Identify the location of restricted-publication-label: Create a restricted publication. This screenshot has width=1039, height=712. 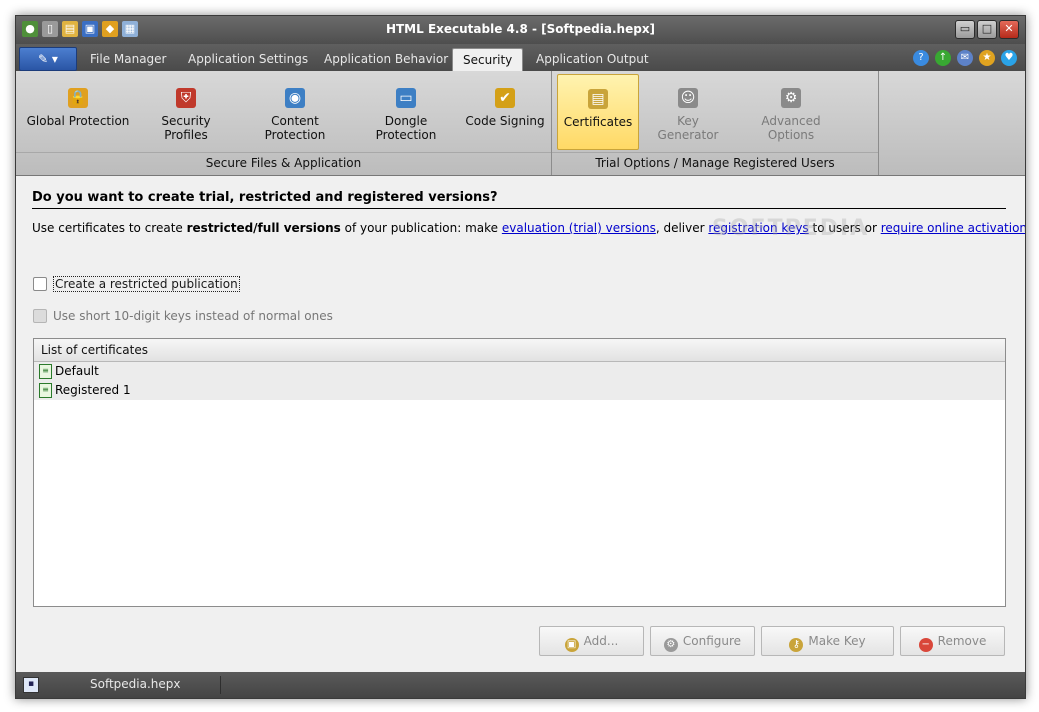
(146, 284).